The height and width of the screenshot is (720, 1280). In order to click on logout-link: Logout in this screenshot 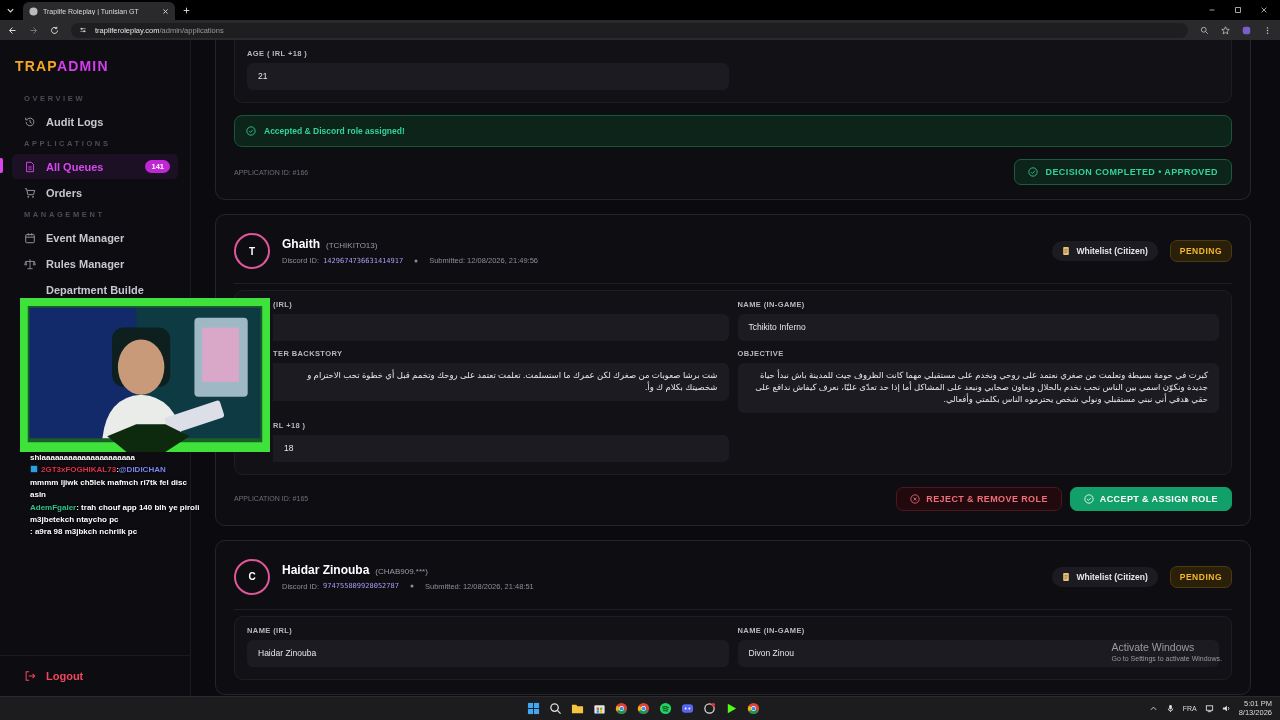, I will do `click(95, 668)`.